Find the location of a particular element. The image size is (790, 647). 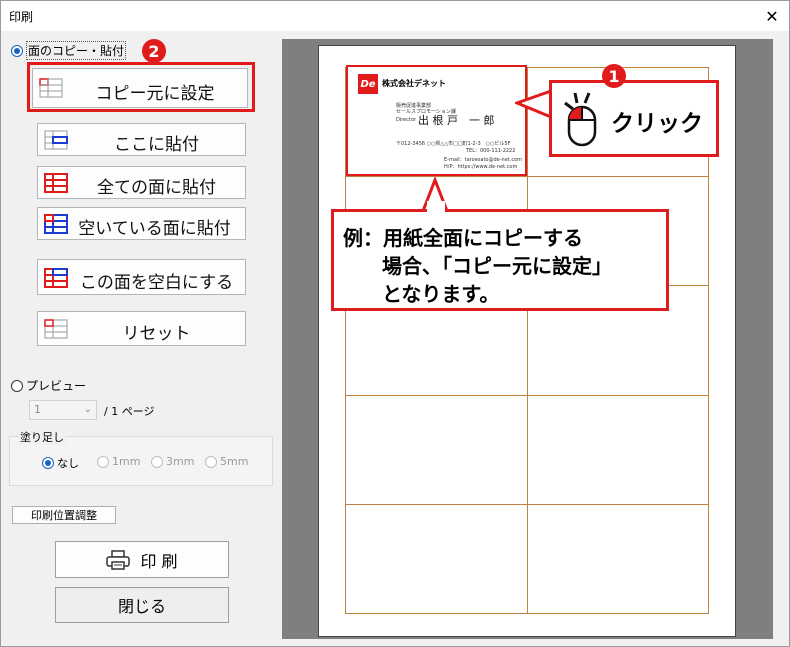

reset-button: リセット is located at coordinates (141, 328).